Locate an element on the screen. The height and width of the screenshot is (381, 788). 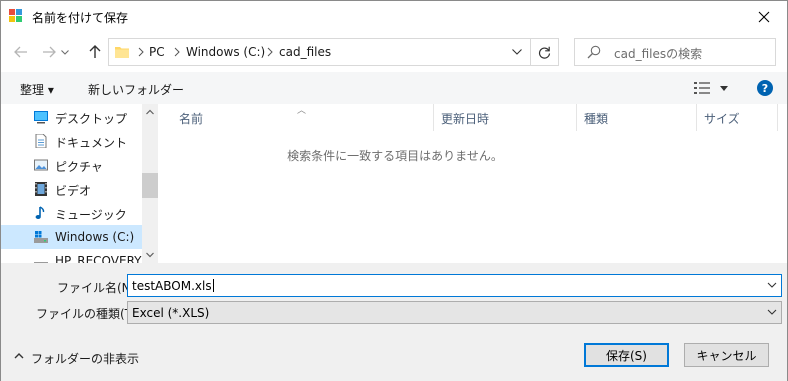
arrow-right-icon is located at coordinates (49, 52).